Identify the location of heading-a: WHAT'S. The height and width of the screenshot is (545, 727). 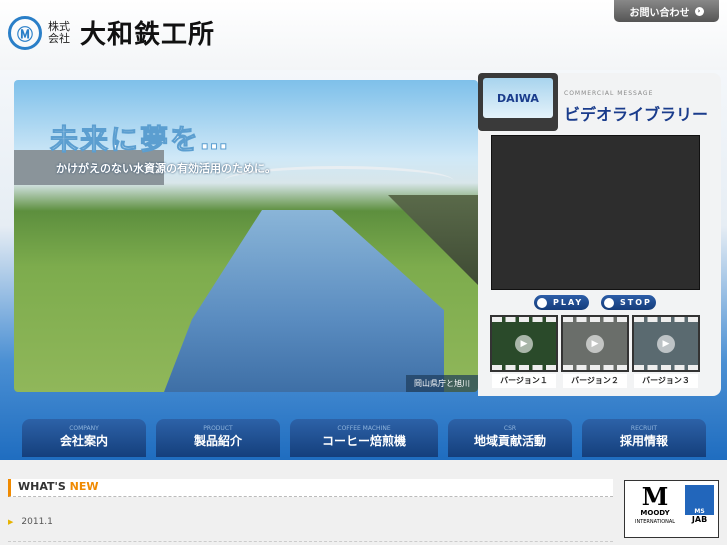
(42, 486).